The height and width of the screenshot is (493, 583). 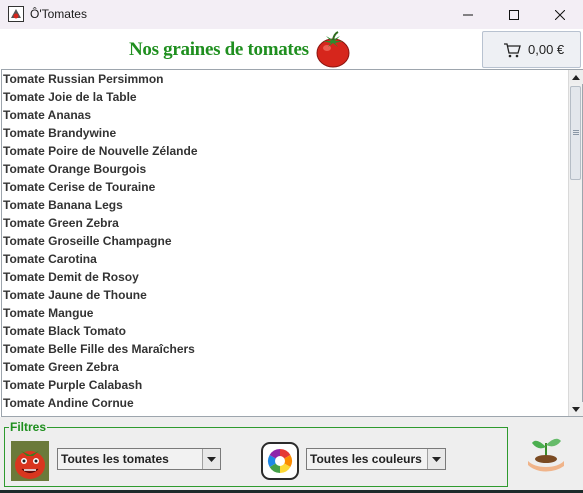 What do you see at coordinates (285, 331) in the screenshot?
I see `list-item: Tomate Black Tomato` at bounding box center [285, 331].